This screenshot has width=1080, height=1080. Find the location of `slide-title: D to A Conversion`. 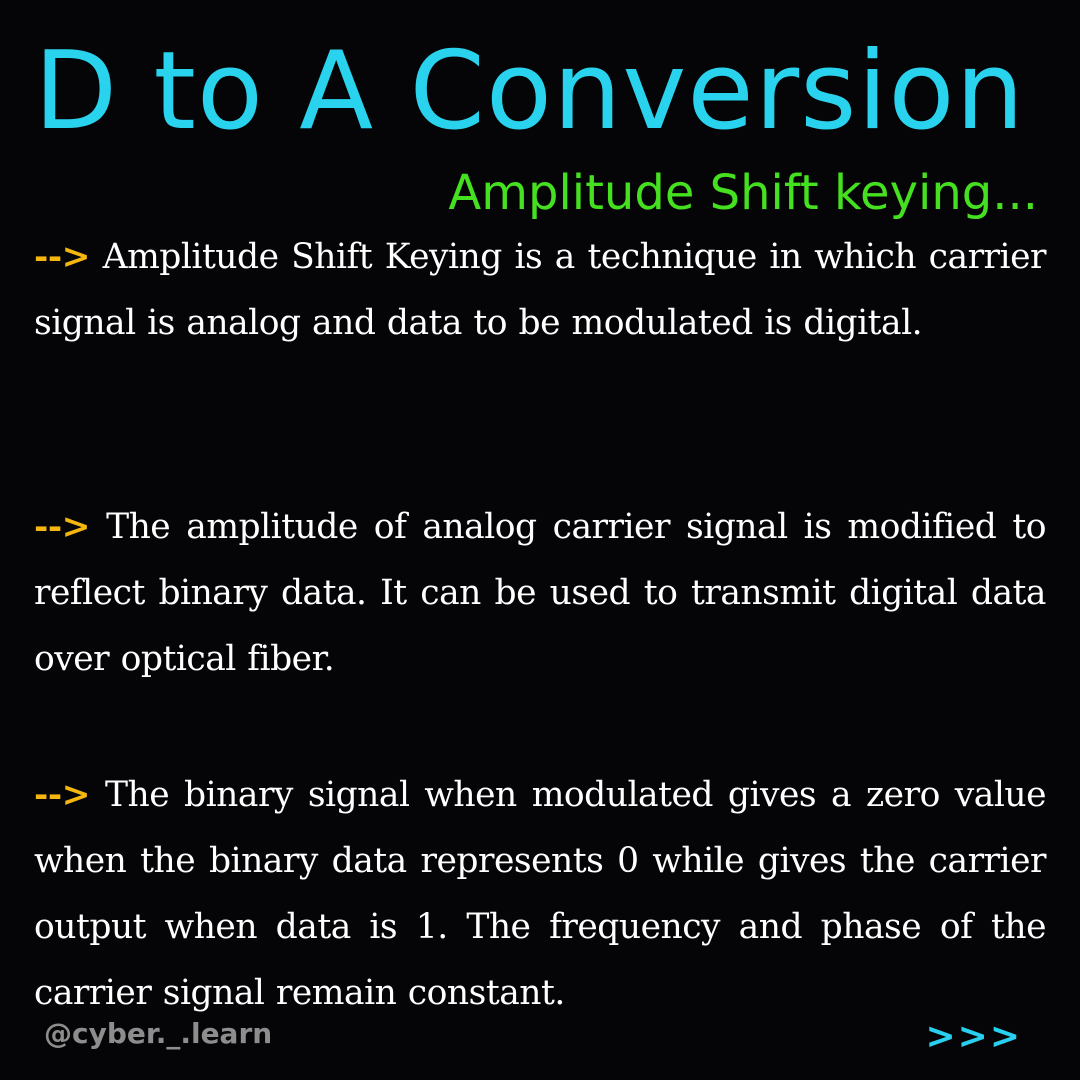

slide-title: D to A Conversion is located at coordinates (529, 91).